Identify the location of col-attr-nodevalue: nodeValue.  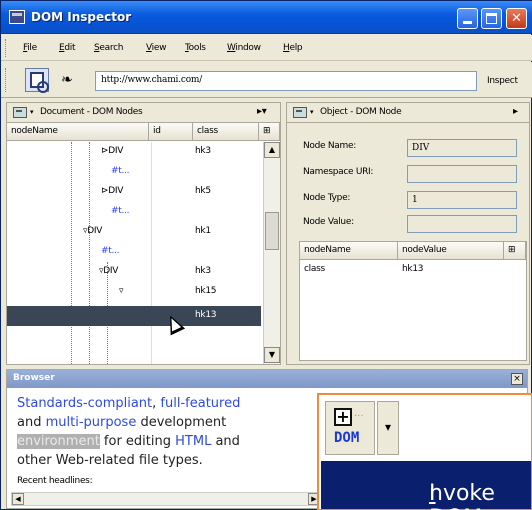
(451, 251).